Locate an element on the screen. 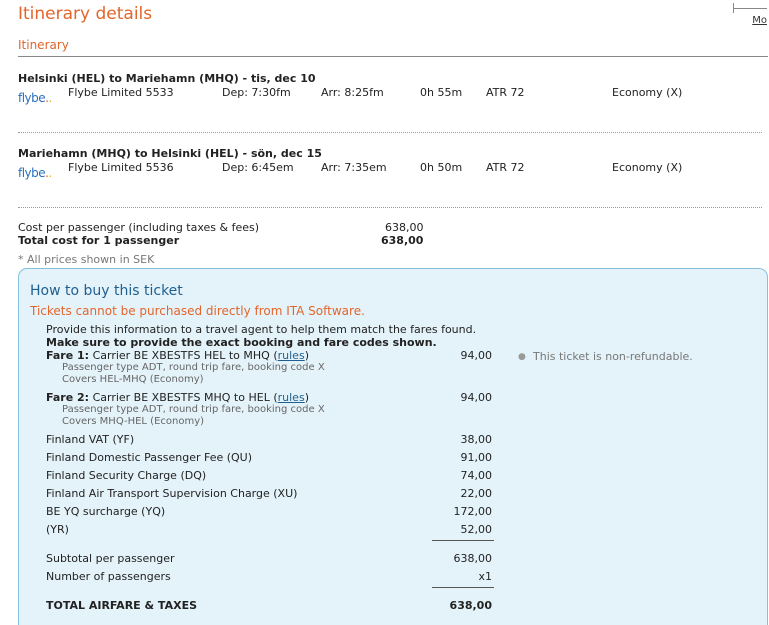 The image size is (769, 625). total-airfare-label: TOTAL AIRFARE & TAXES is located at coordinates (122, 605).